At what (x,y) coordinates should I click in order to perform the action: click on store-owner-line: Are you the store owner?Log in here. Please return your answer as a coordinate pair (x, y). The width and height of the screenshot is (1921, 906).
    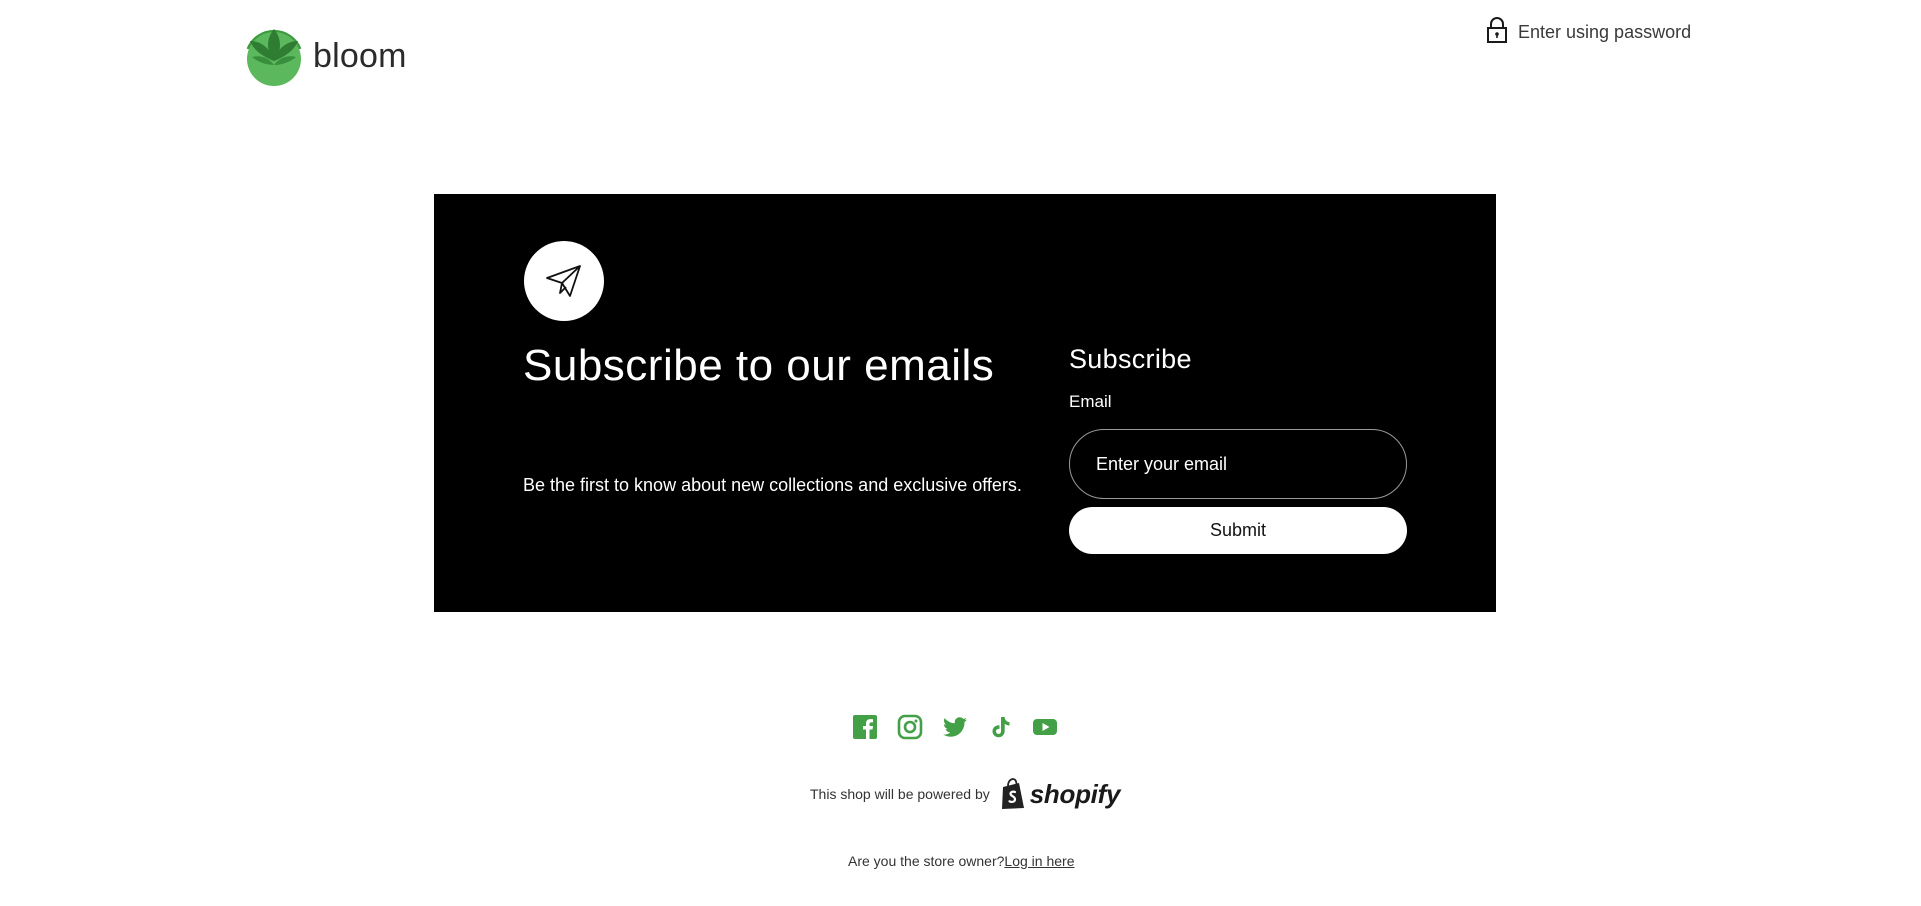
    Looking at the image, I should click on (961, 861).